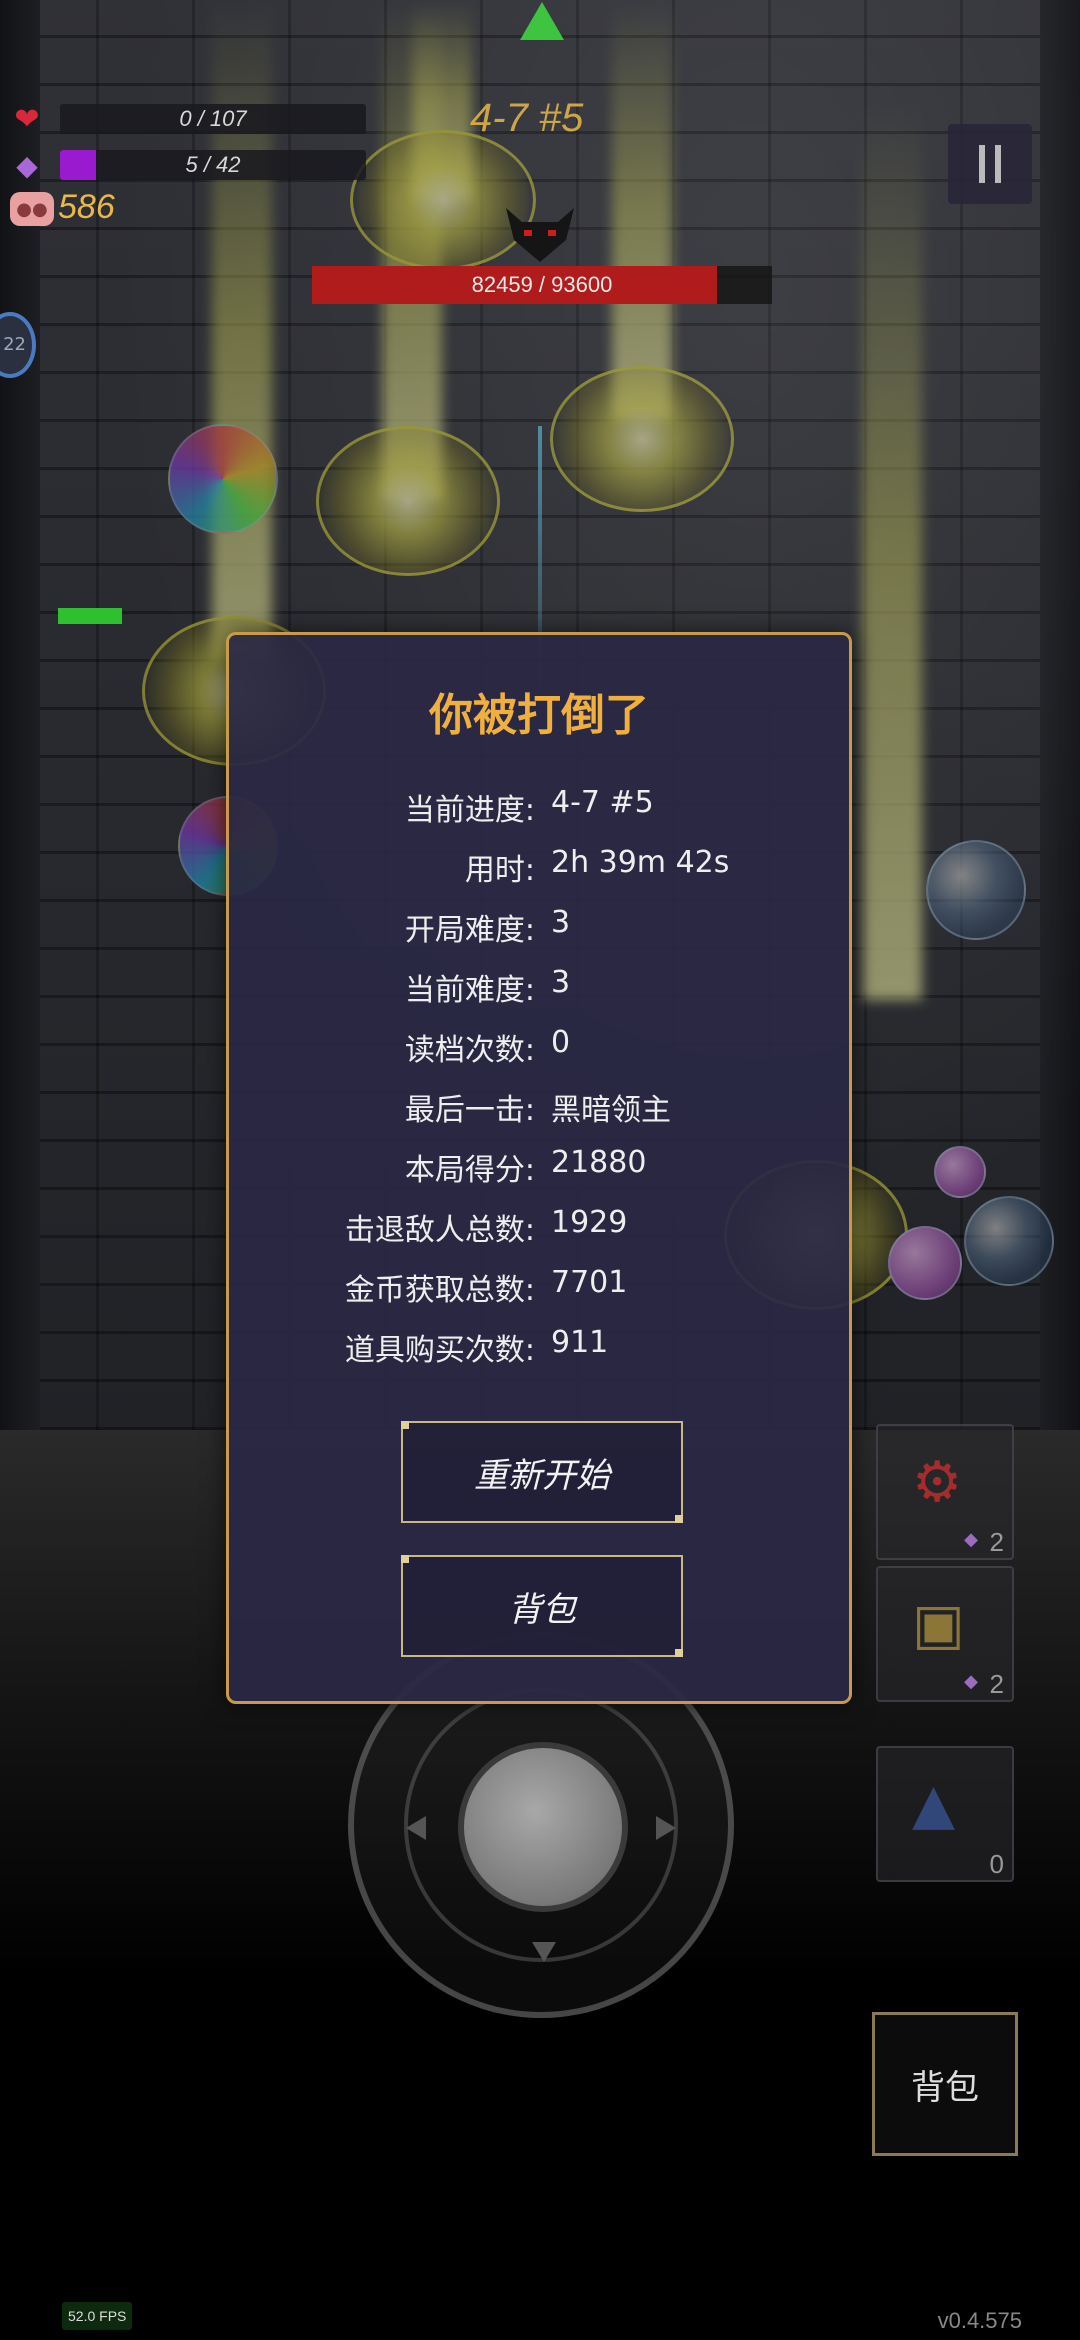 The image size is (1080, 2340). I want to click on stage-label: 4-7 #5, so click(527, 118).